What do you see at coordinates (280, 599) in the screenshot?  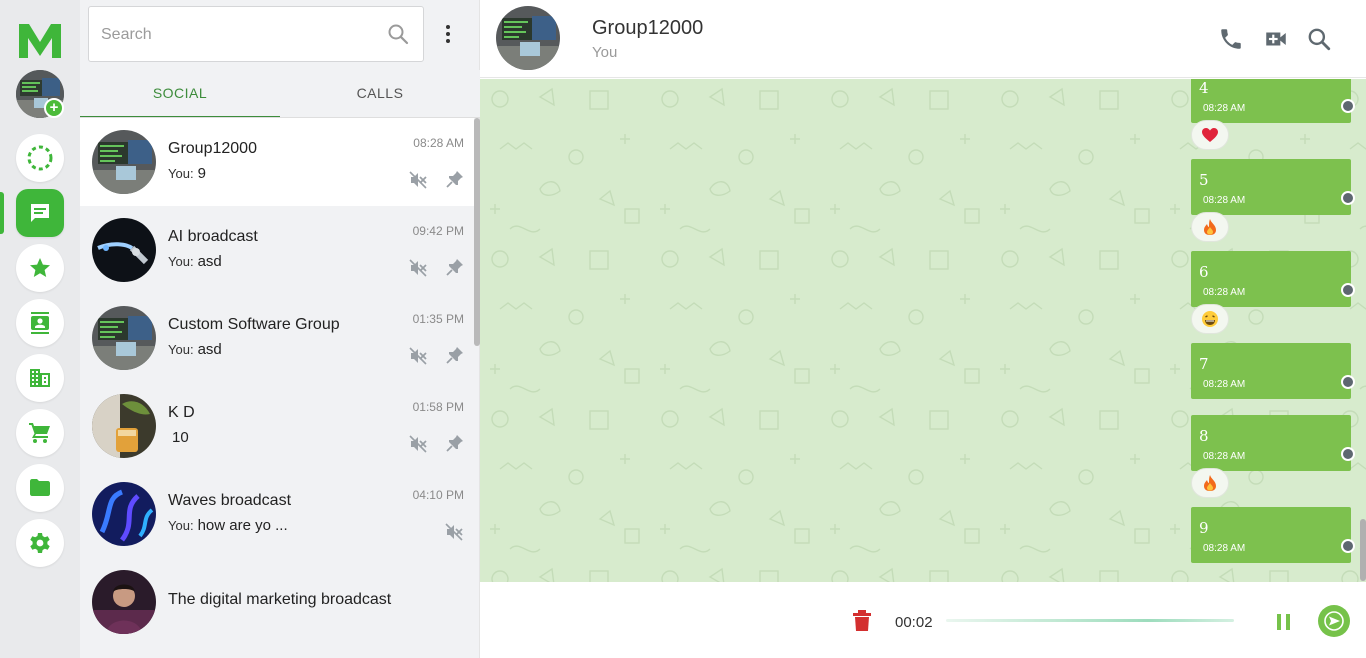 I see `chat-name: The digital marketing broadcast` at bounding box center [280, 599].